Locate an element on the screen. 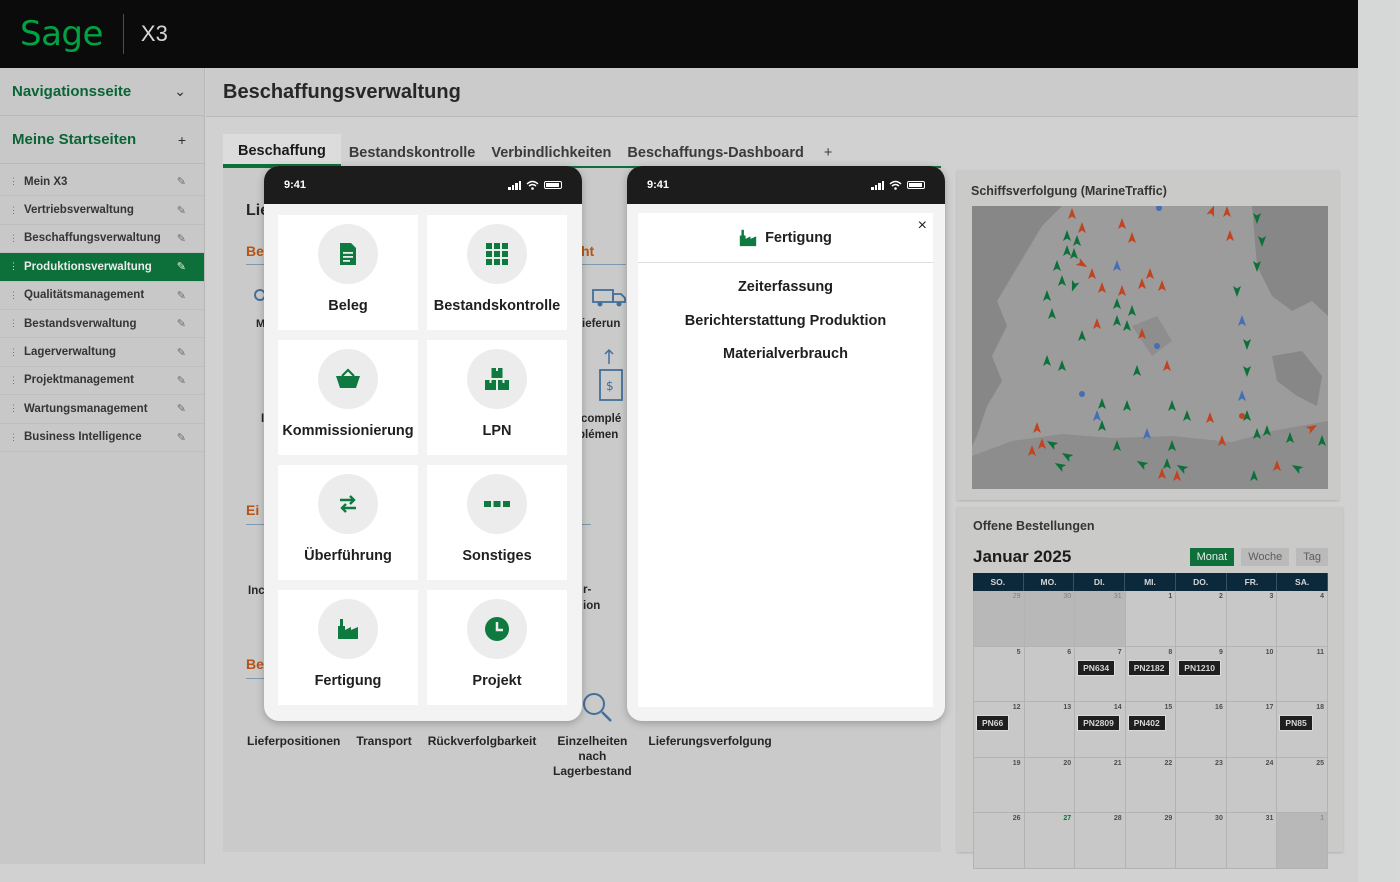 This screenshot has width=1400, height=882. order-chip: PN85 is located at coordinates (1296, 723).